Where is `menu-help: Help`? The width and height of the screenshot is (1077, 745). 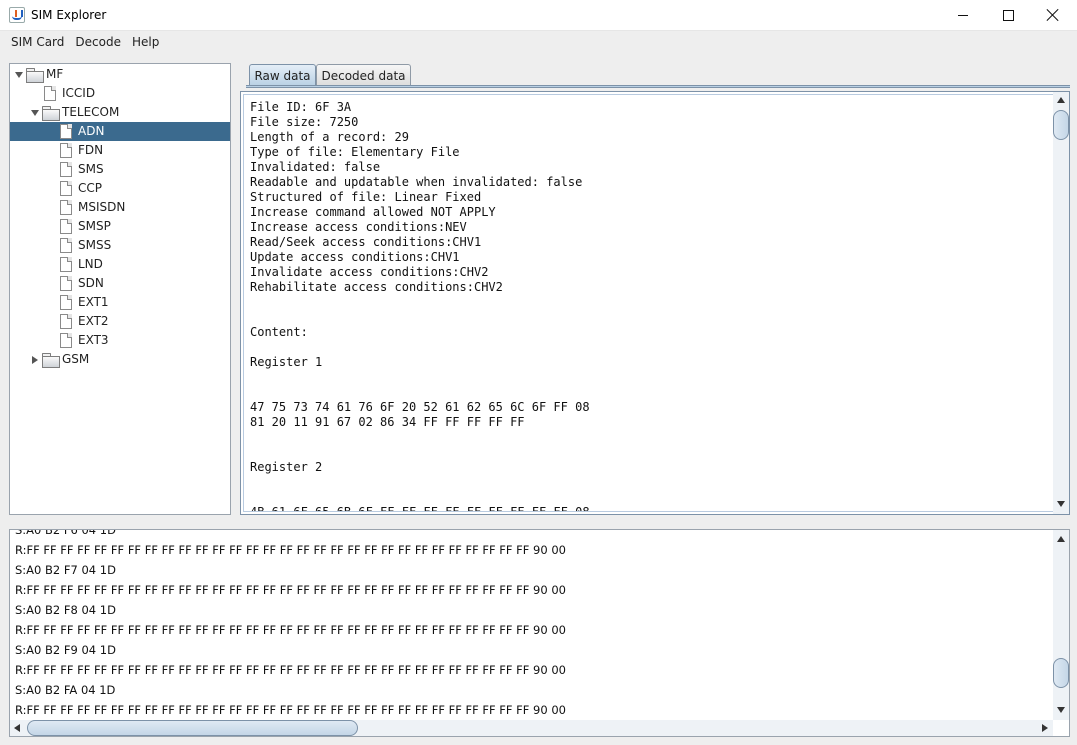
menu-help: Help is located at coordinates (145, 42).